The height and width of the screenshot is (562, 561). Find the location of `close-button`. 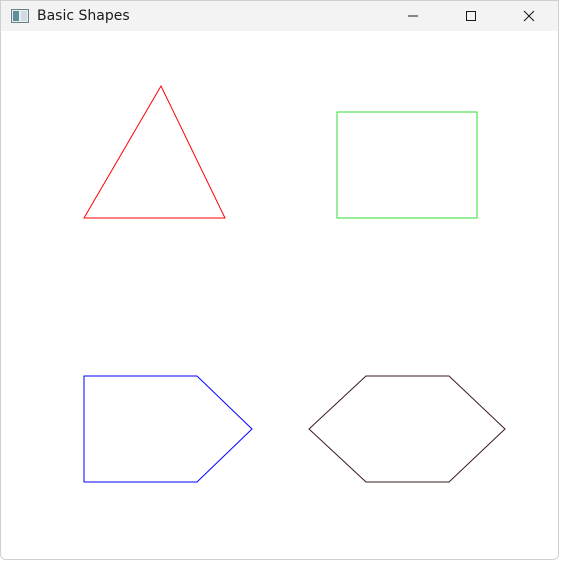

close-button is located at coordinates (529, 16).